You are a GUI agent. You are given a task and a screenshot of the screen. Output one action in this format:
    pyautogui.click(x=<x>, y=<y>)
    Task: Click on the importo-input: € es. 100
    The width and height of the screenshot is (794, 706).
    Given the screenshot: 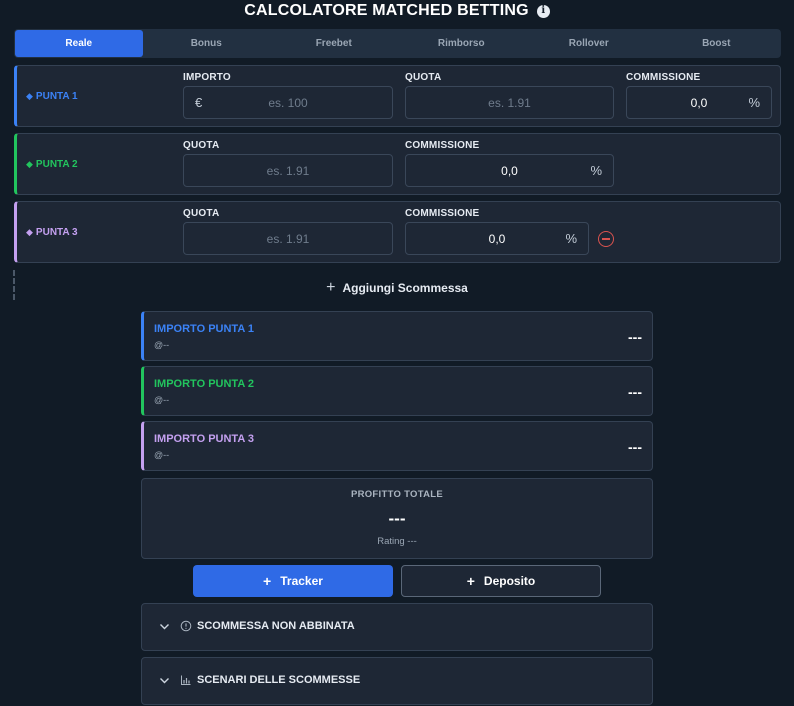 What is the action you would take?
    pyautogui.click(x=288, y=102)
    